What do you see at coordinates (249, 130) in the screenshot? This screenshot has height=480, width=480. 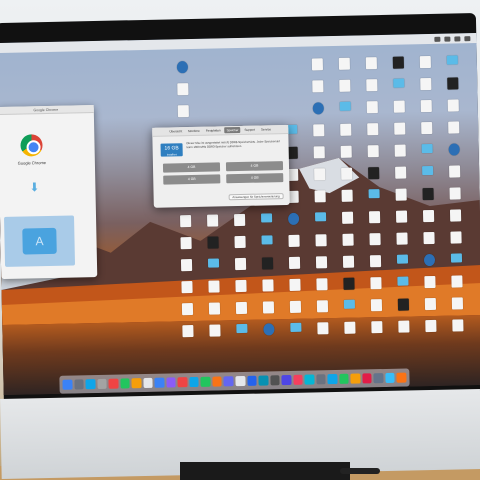 I see `tab-support: Support` at bounding box center [249, 130].